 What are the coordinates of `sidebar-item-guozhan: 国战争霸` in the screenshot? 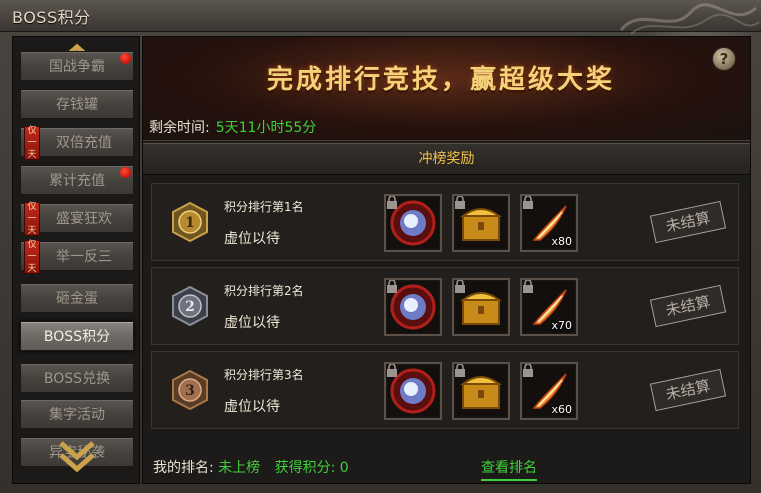 It's located at (77, 66).